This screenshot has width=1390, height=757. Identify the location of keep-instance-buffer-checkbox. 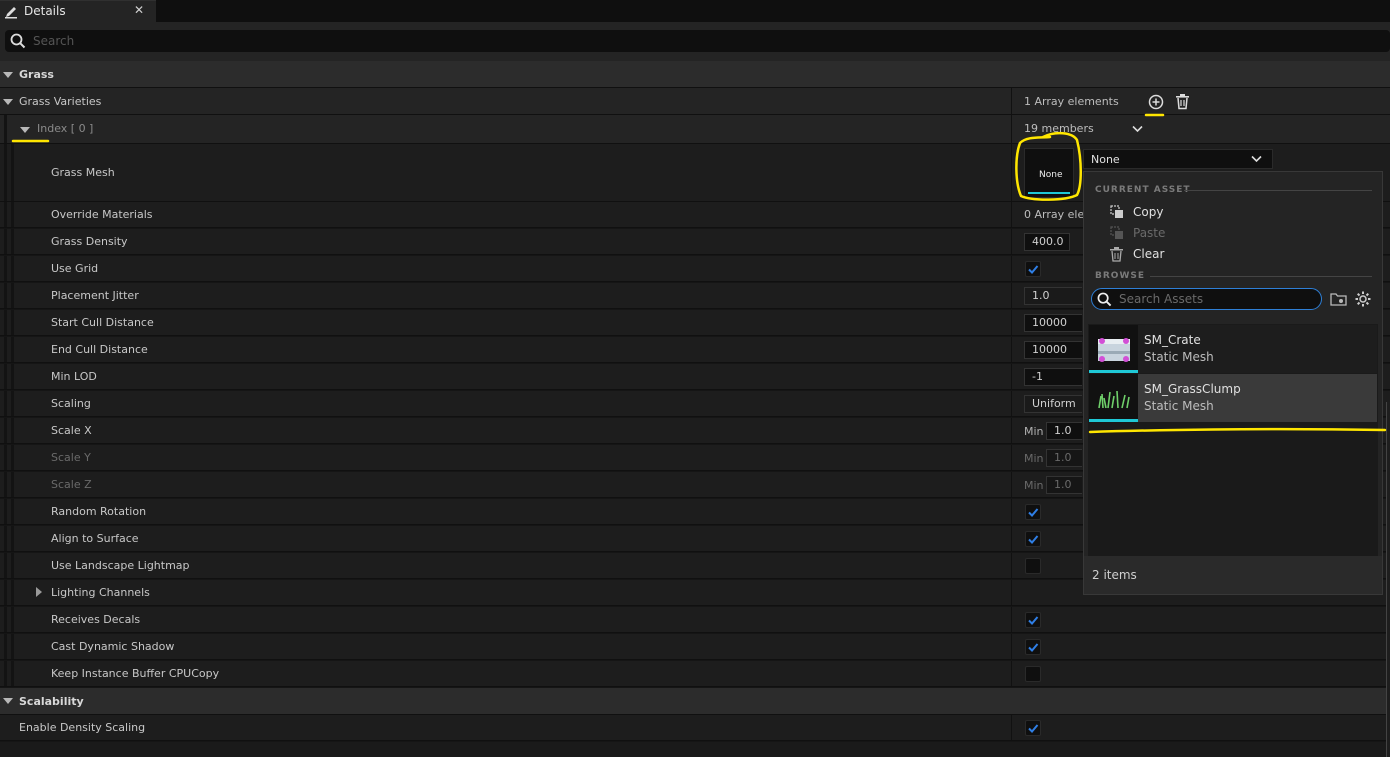
(1033, 674).